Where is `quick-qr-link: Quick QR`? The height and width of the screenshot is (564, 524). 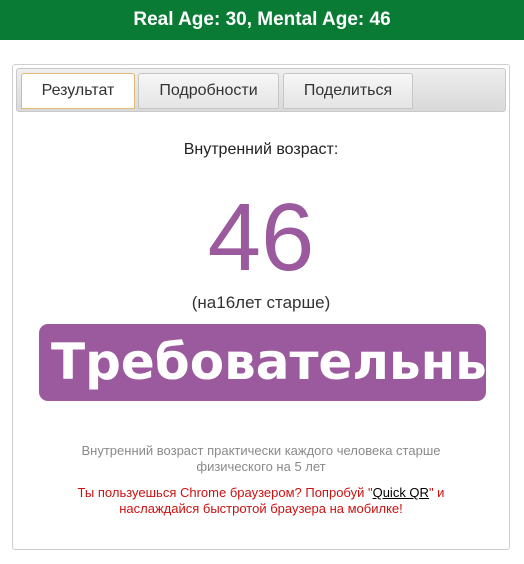 quick-qr-link: Quick QR is located at coordinates (401, 492).